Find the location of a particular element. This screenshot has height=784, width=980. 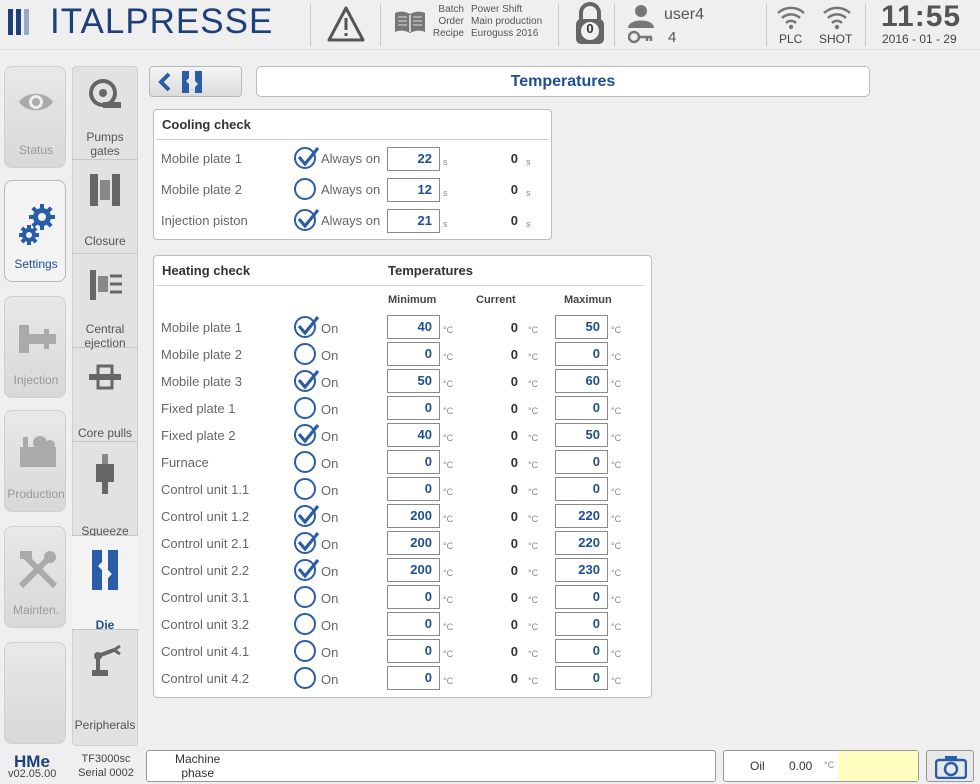

heating-row-label: Control unit 3.2 is located at coordinates (205, 624).